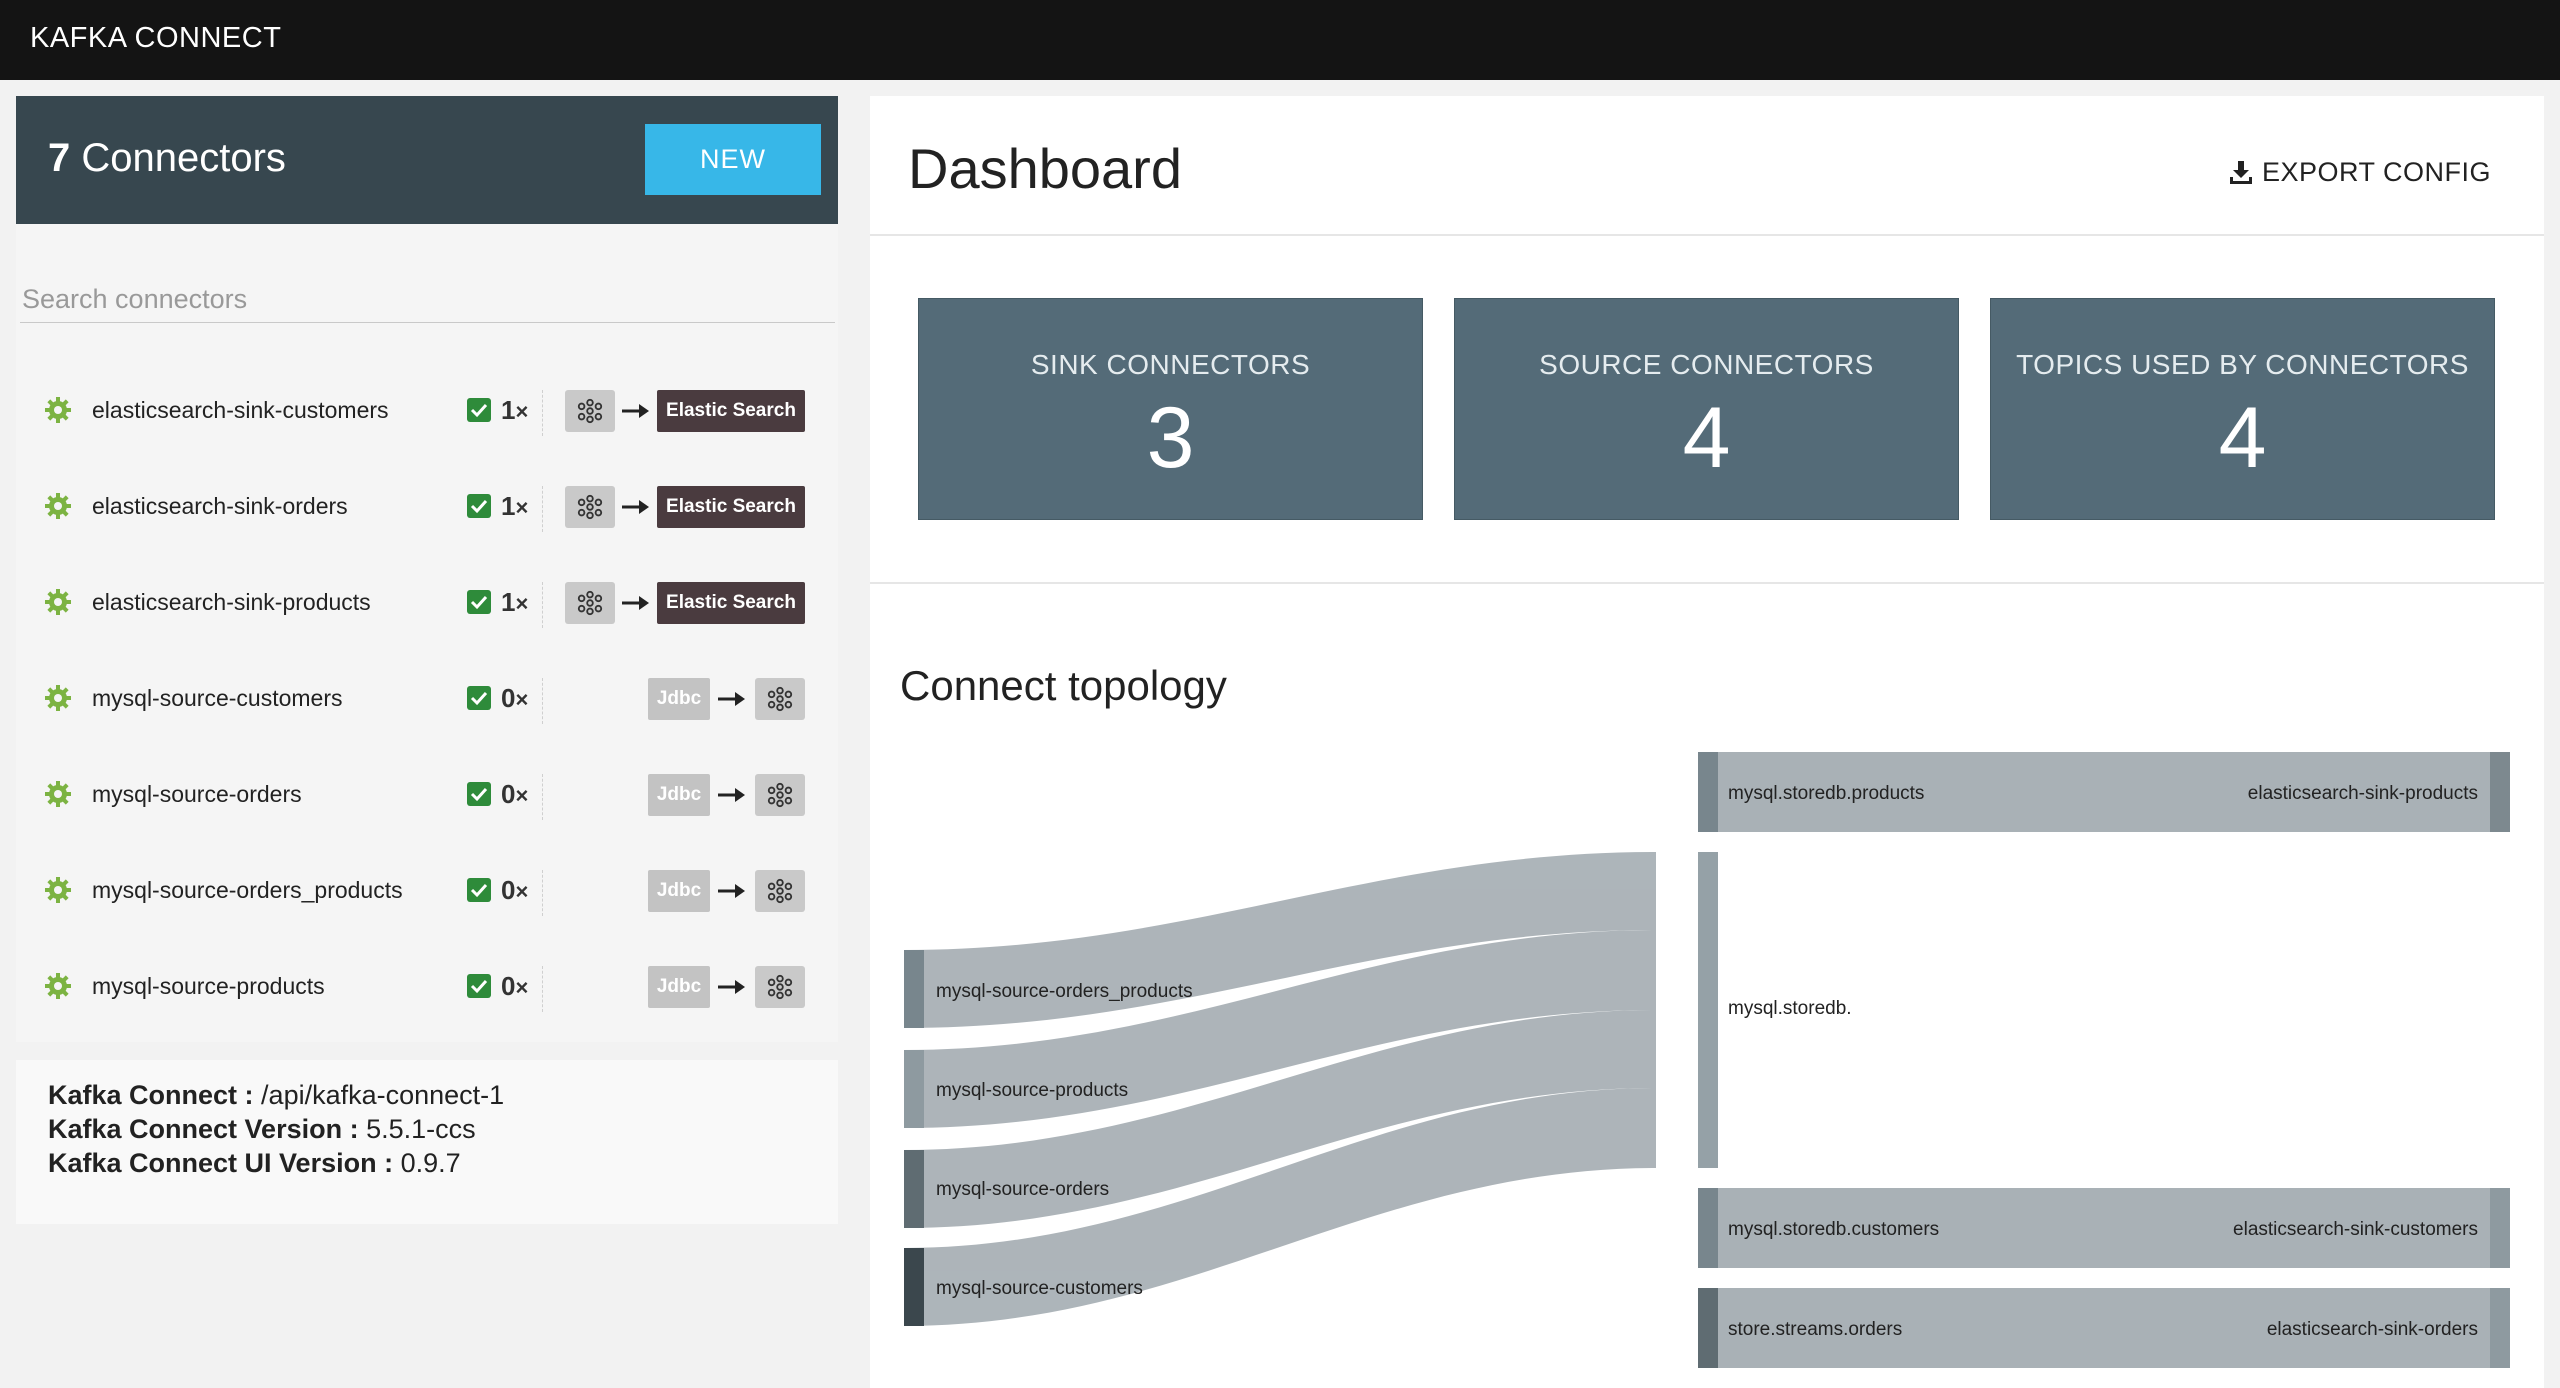  I want to click on sink-node-customers, so click(2500, 1228).